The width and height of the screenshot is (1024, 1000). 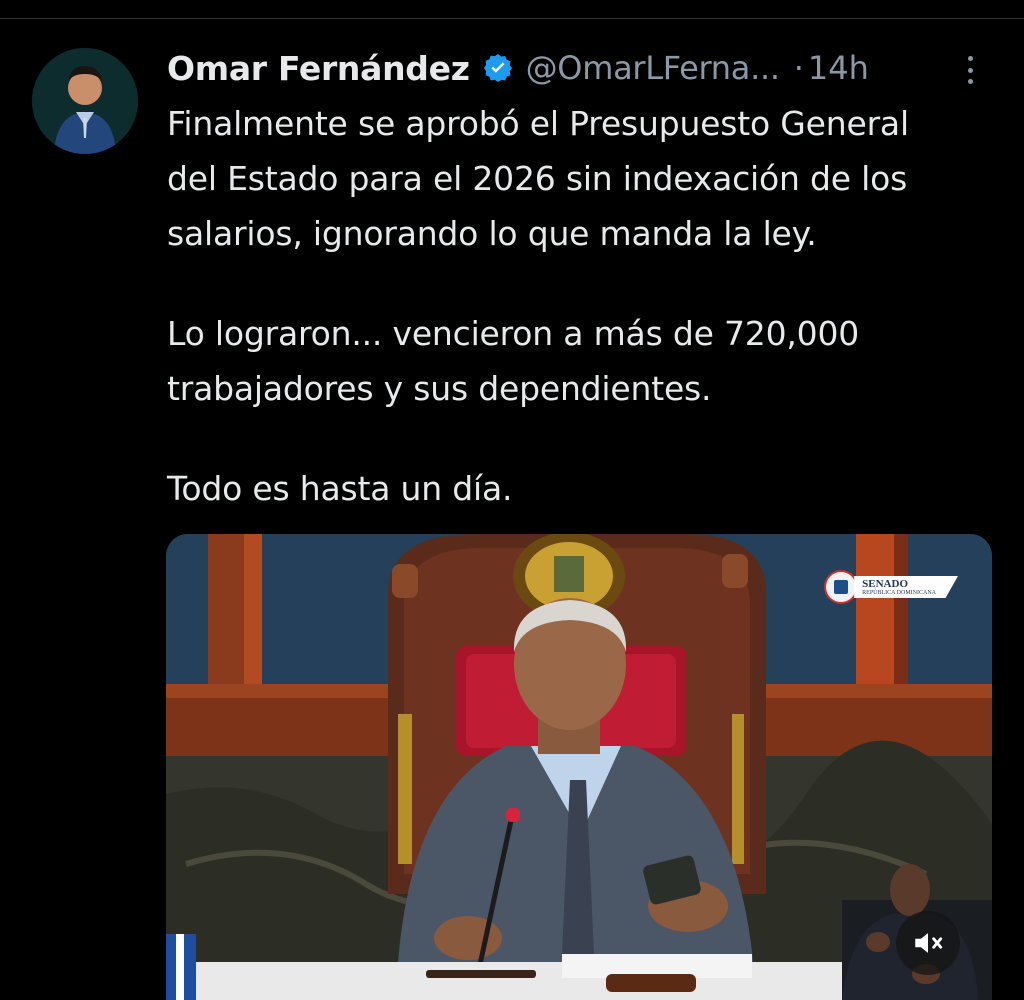 I want to click on mute-toggle-button, so click(x=928, y=943).